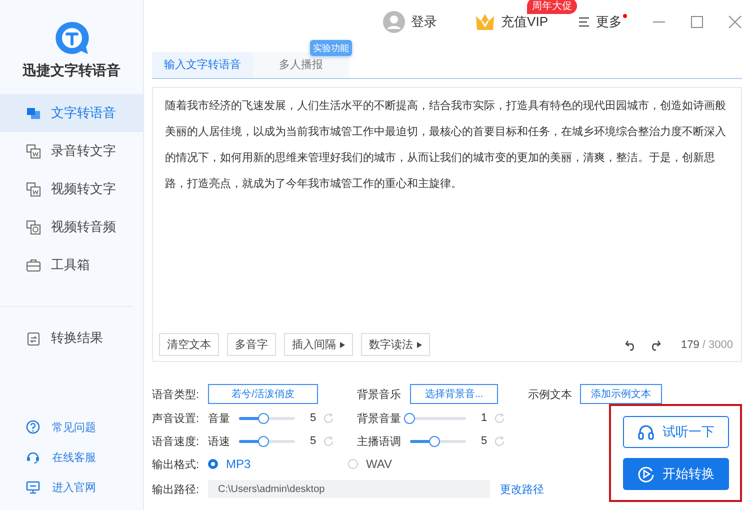 The height and width of the screenshot is (510, 750). What do you see at coordinates (176, 395) in the screenshot?
I see `setting-label: 语音类型:` at bounding box center [176, 395].